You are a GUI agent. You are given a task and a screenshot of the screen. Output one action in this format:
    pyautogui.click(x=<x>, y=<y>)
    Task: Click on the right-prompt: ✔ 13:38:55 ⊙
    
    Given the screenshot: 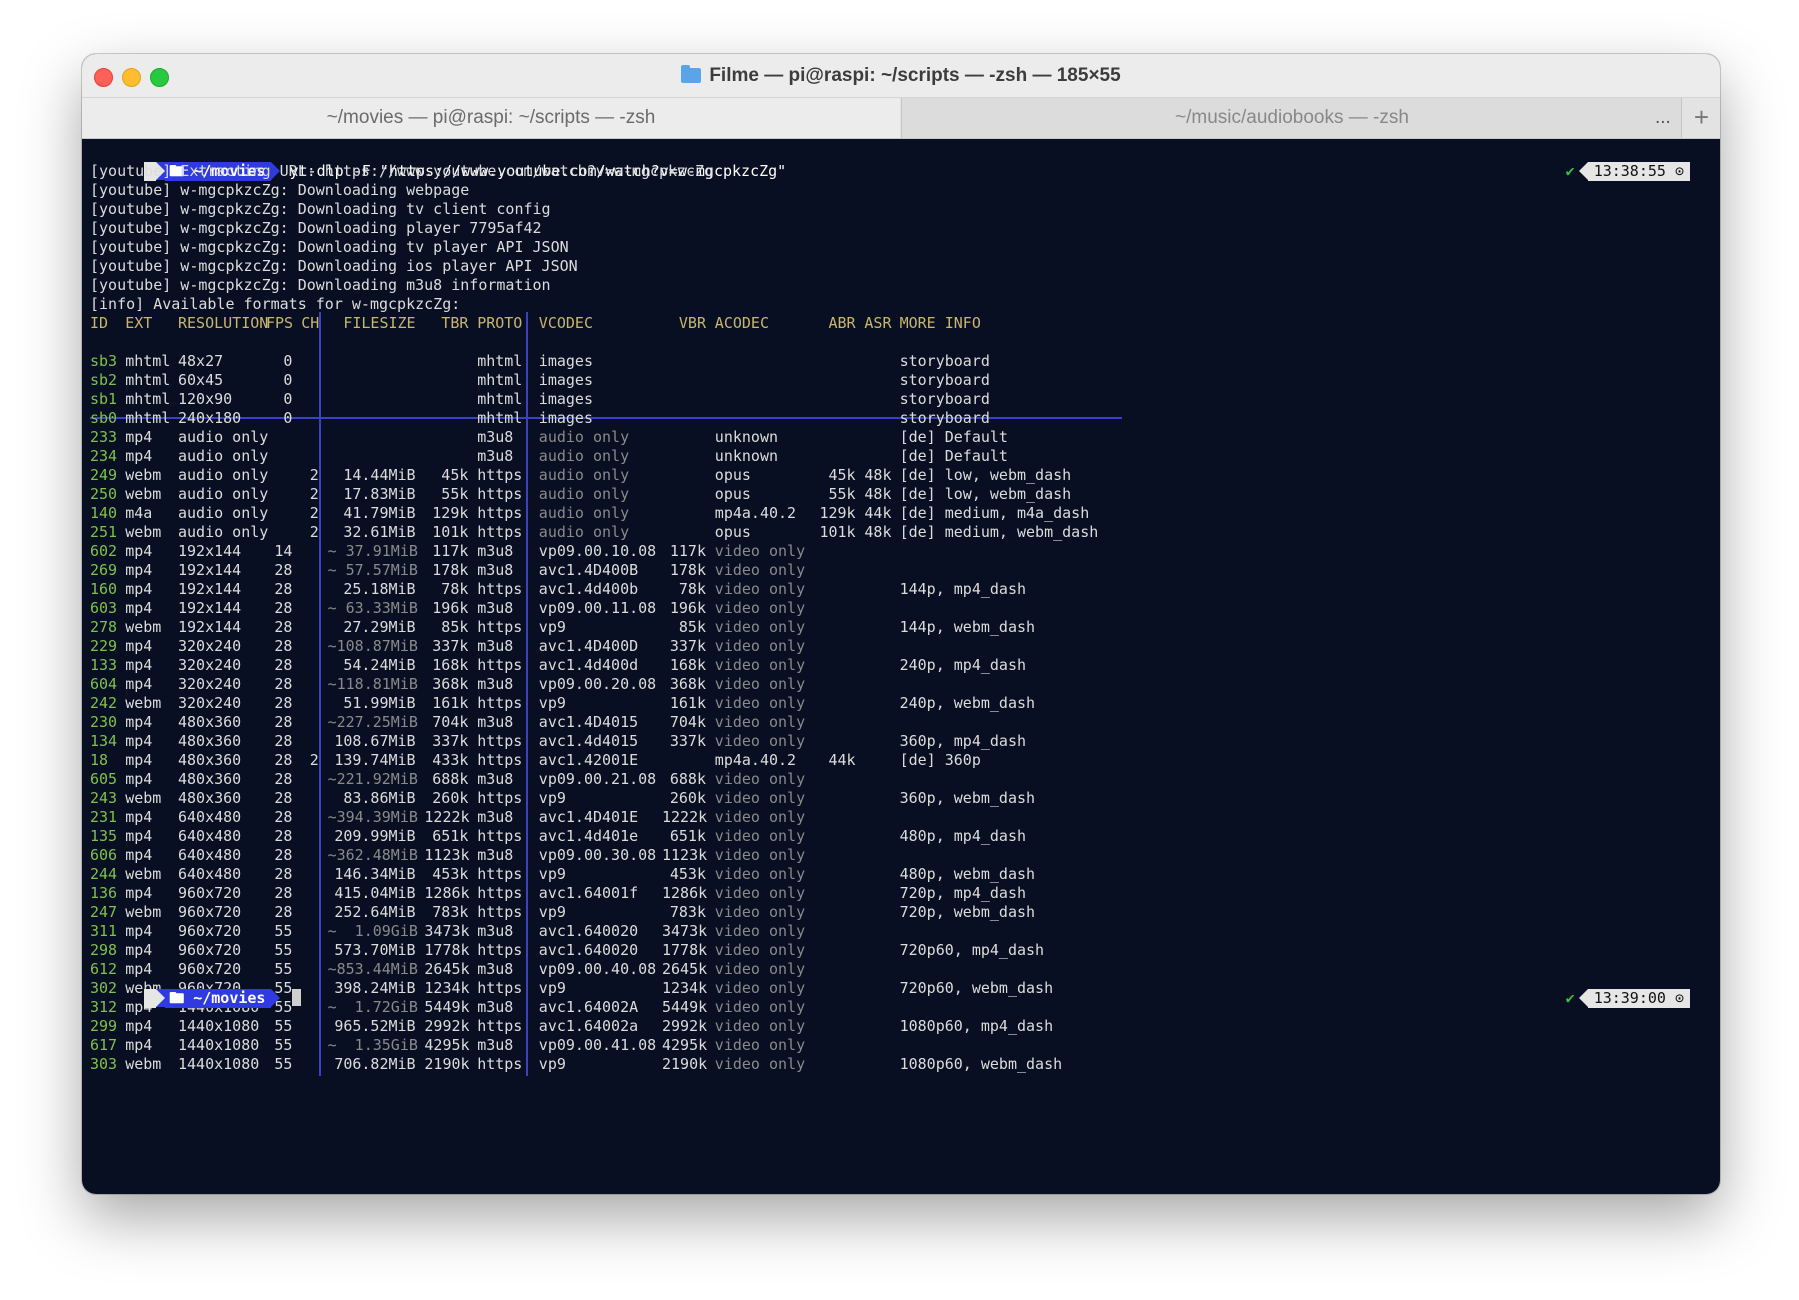 What is the action you would take?
    pyautogui.click(x=1598, y=162)
    